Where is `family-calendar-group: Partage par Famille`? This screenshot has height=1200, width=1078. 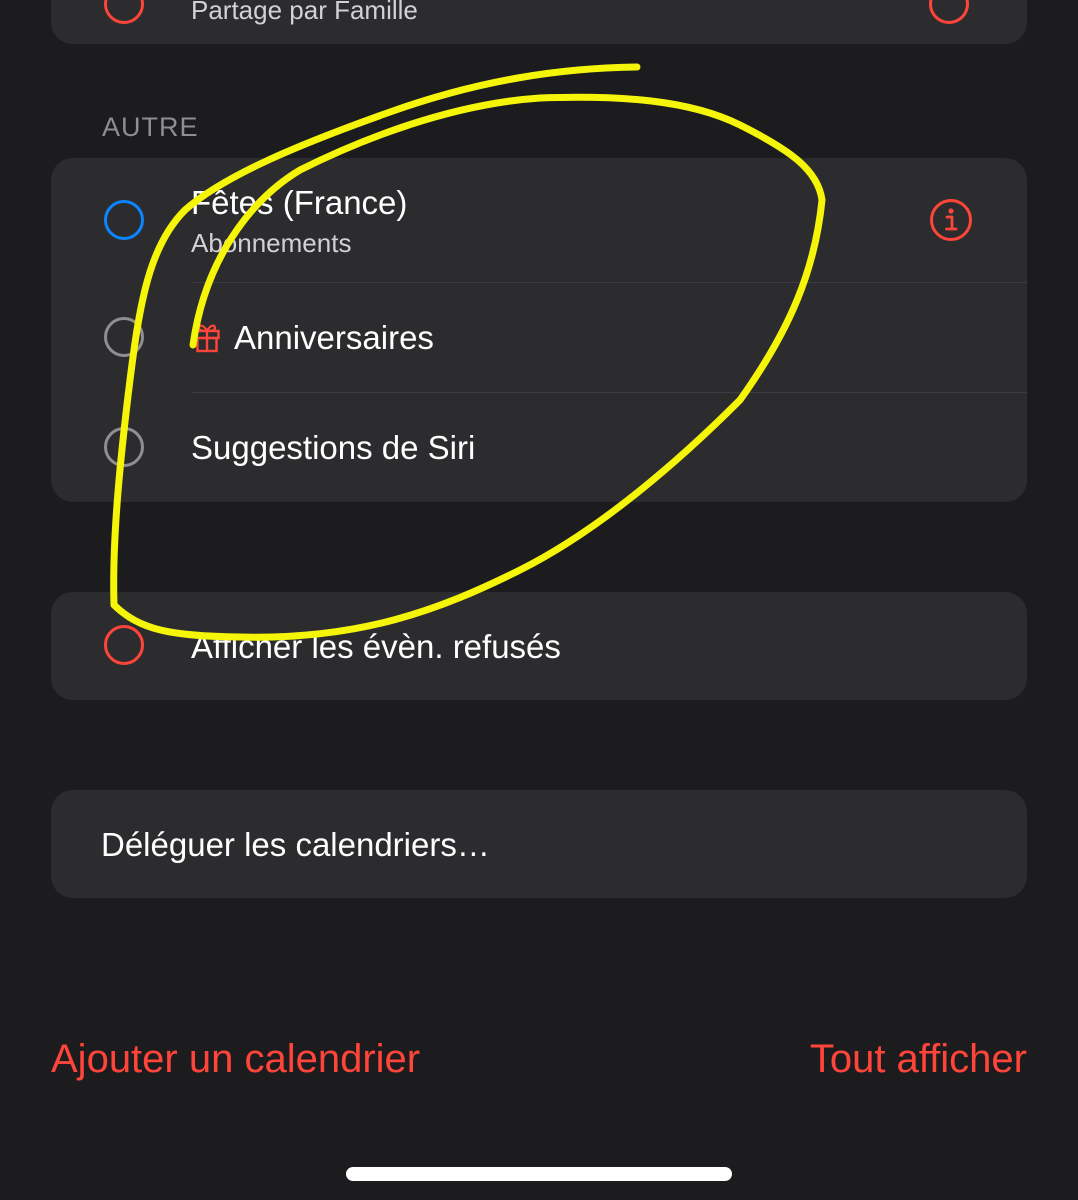 family-calendar-group: Partage par Famille is located at coordinates (539, 22).